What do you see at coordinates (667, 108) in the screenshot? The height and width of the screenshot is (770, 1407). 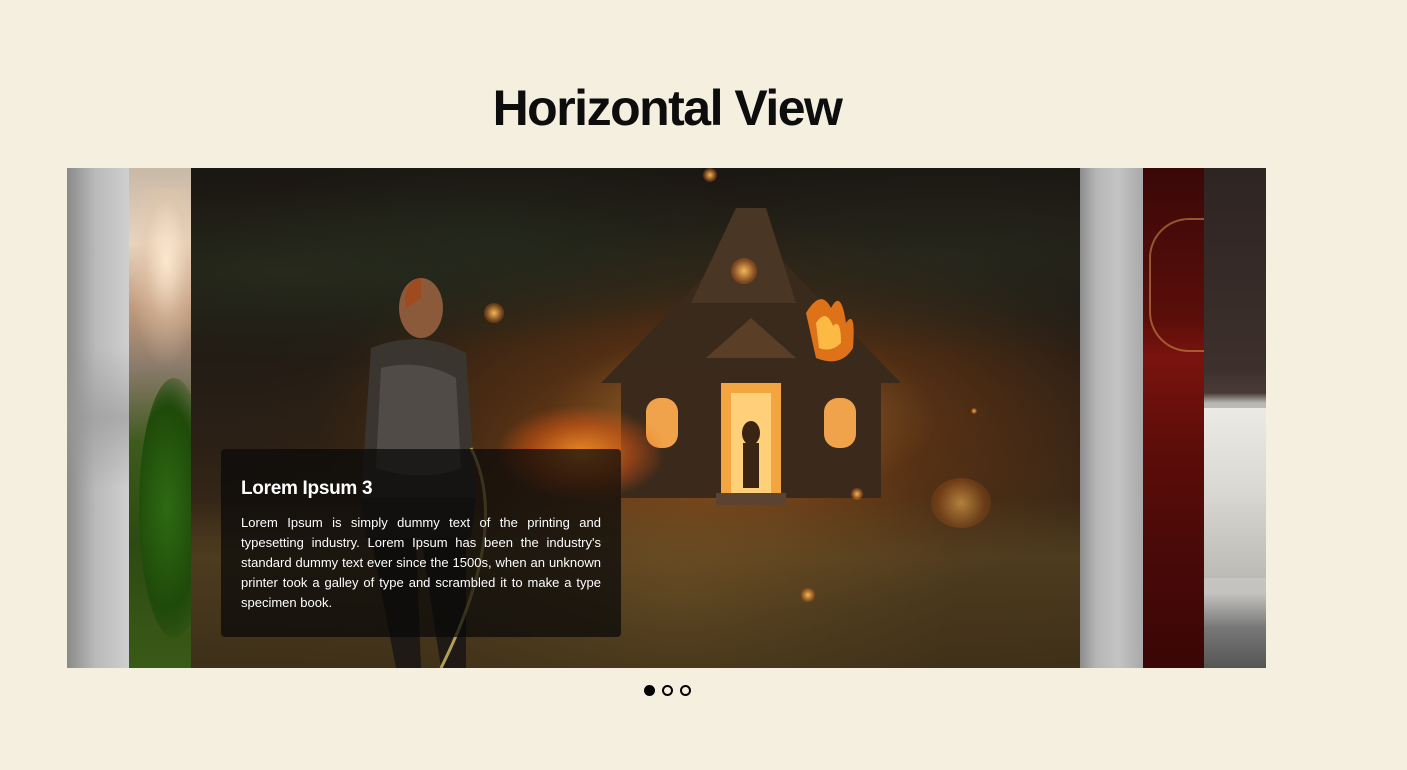 I see `page-title: Horizontal View` at bounding box center [667, 108].